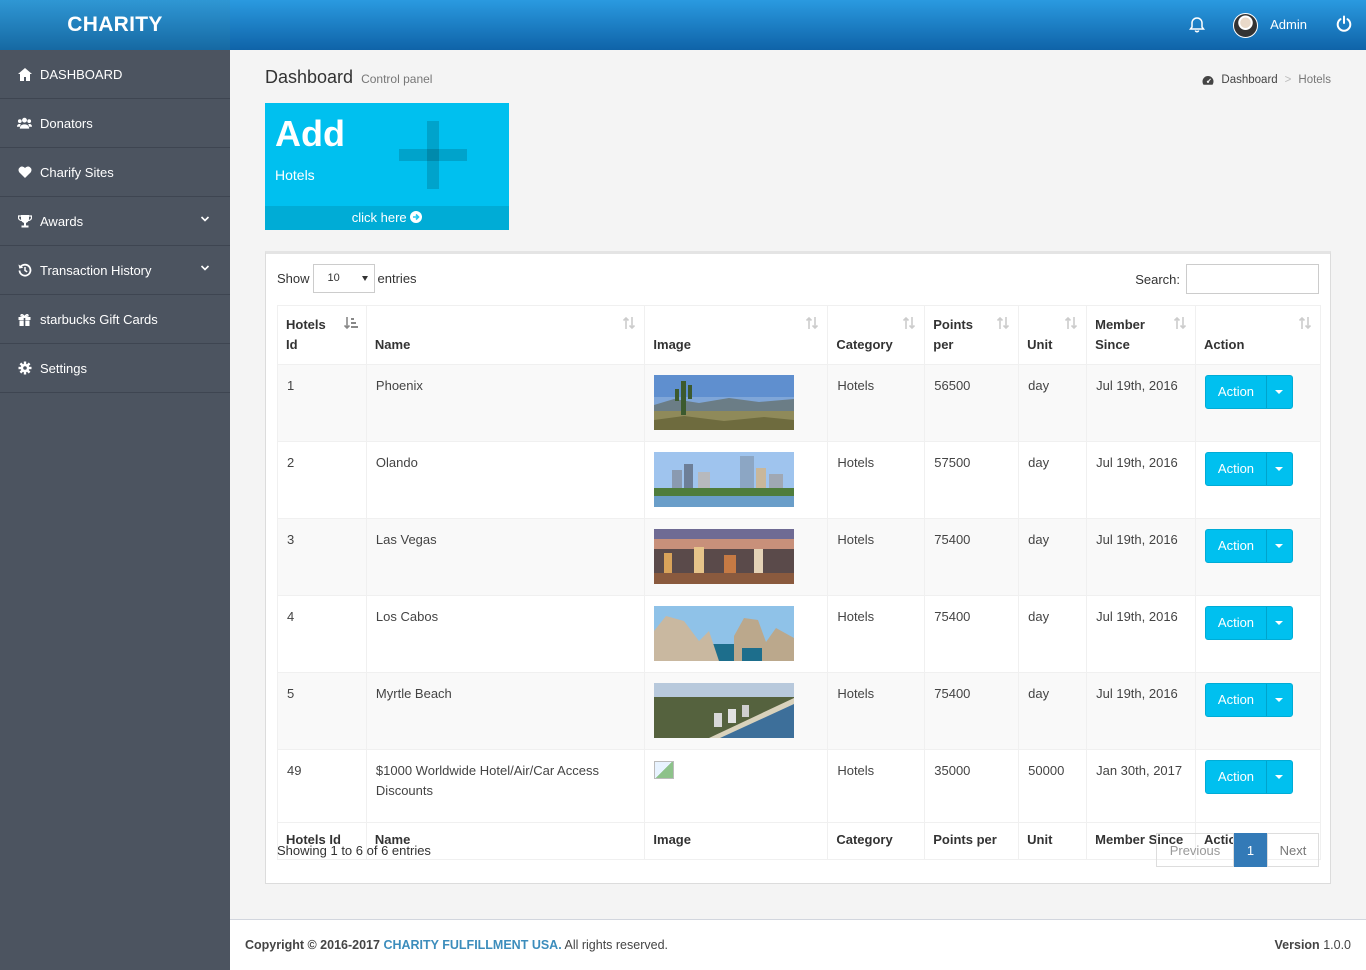 The width and height of the screenshot is (1366, 970). I want to click on cell-name: Myrtle Beach, so click(505, 711).